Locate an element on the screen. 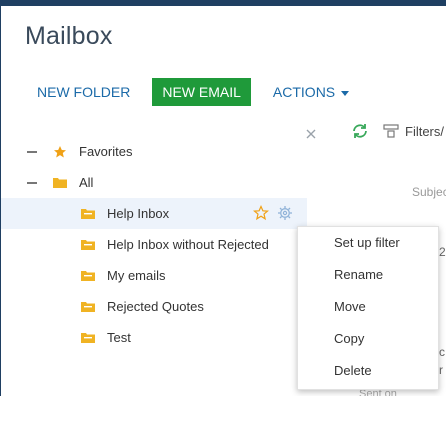 The height and width of the screenshot is (424, 446). tree-node-favorites: Favorites is located at coordinates (178, 151).